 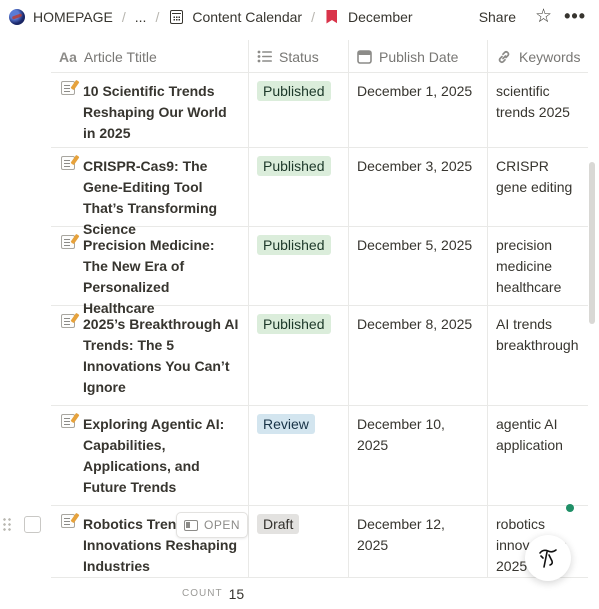 What do you see at coordinates (418, 455) in the screenshot?
I see `date-cell: December 10, 2025` at bounding box center [418, 455].